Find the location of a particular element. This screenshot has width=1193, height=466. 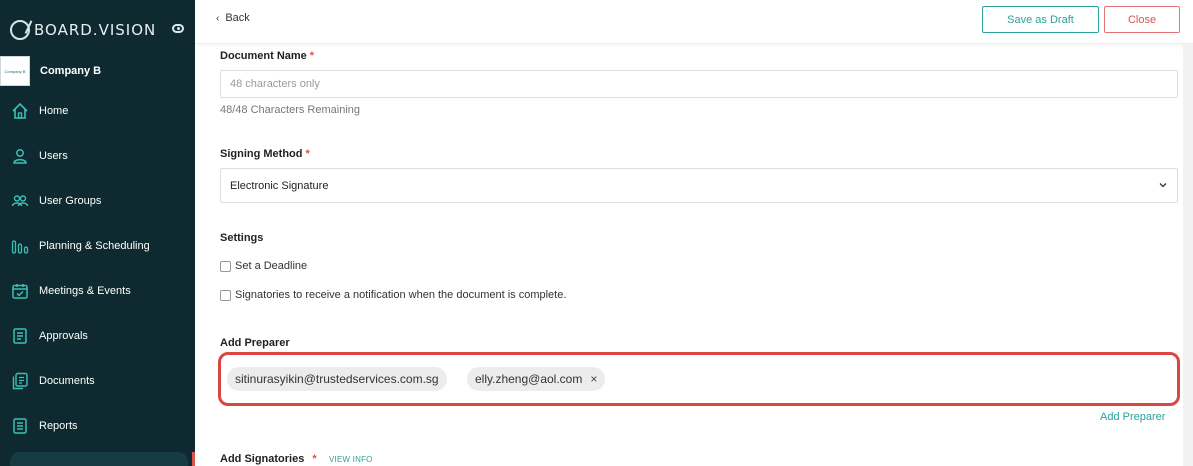

reports-icon is located at coordinates (20, 426).